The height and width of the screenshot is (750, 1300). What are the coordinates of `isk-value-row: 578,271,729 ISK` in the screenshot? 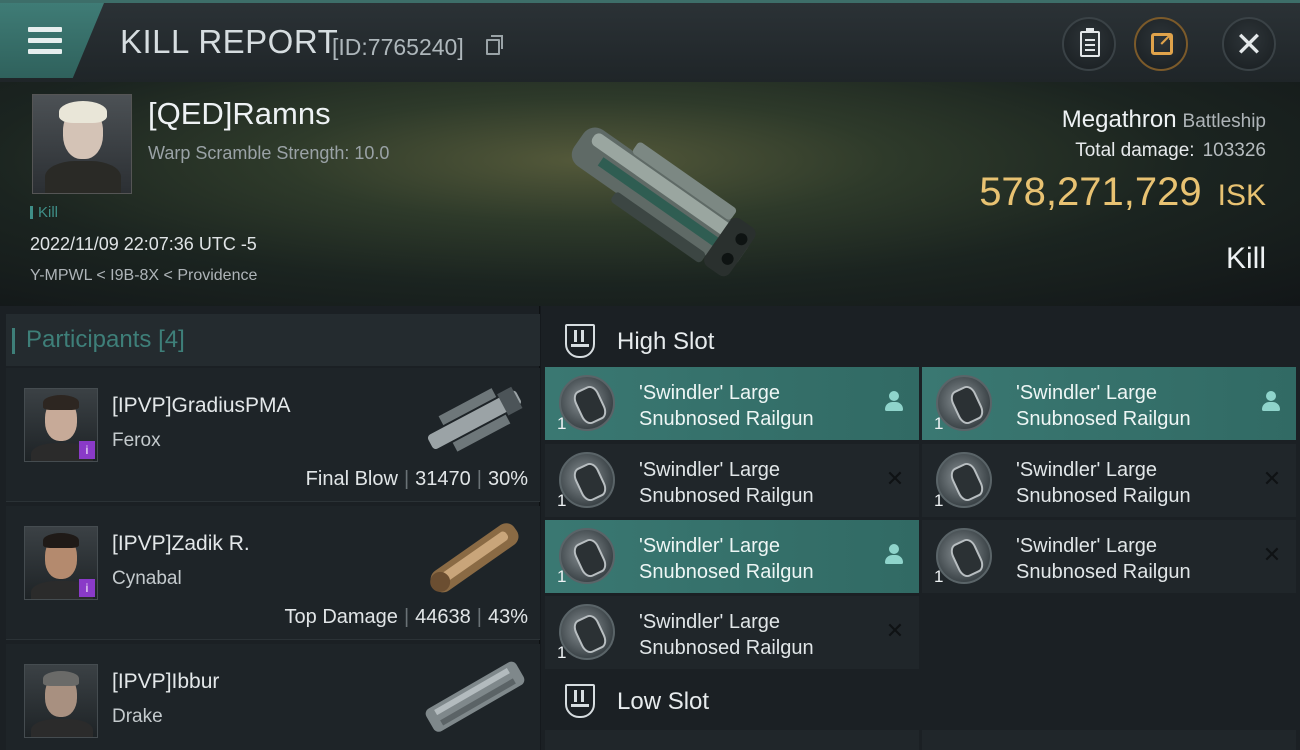 It's located at (1122, 192).